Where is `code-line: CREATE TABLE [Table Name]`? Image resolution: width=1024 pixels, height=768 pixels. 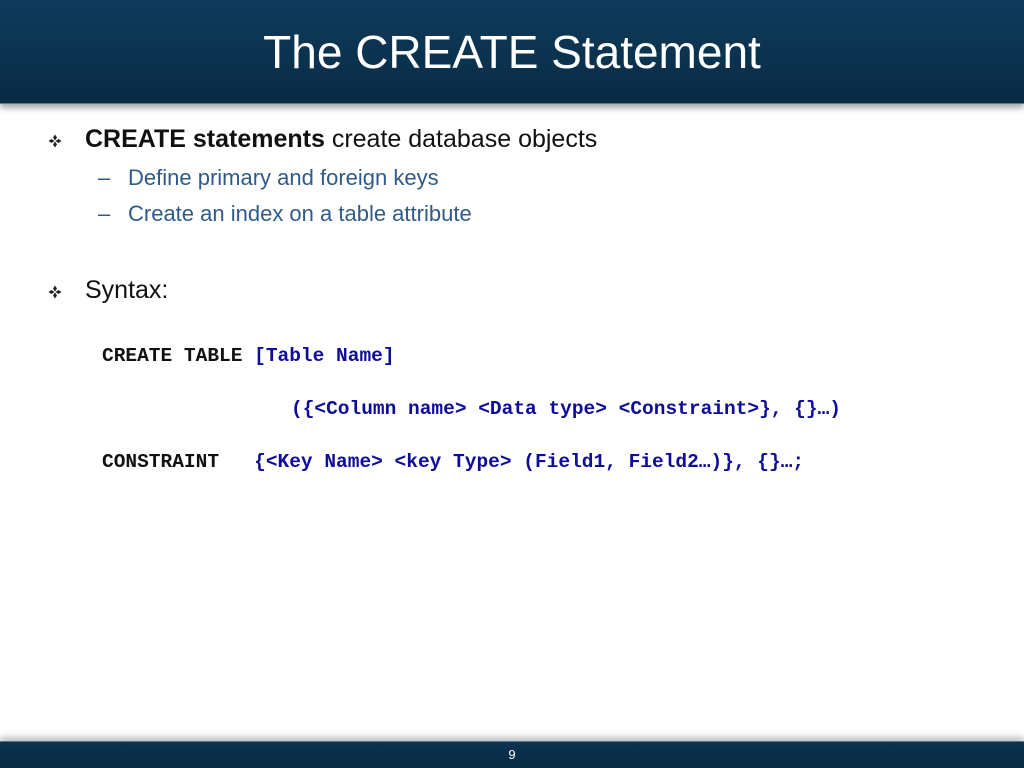 code-line: CREATE TABLE [Table Name] is located at coordinates (248, 356).